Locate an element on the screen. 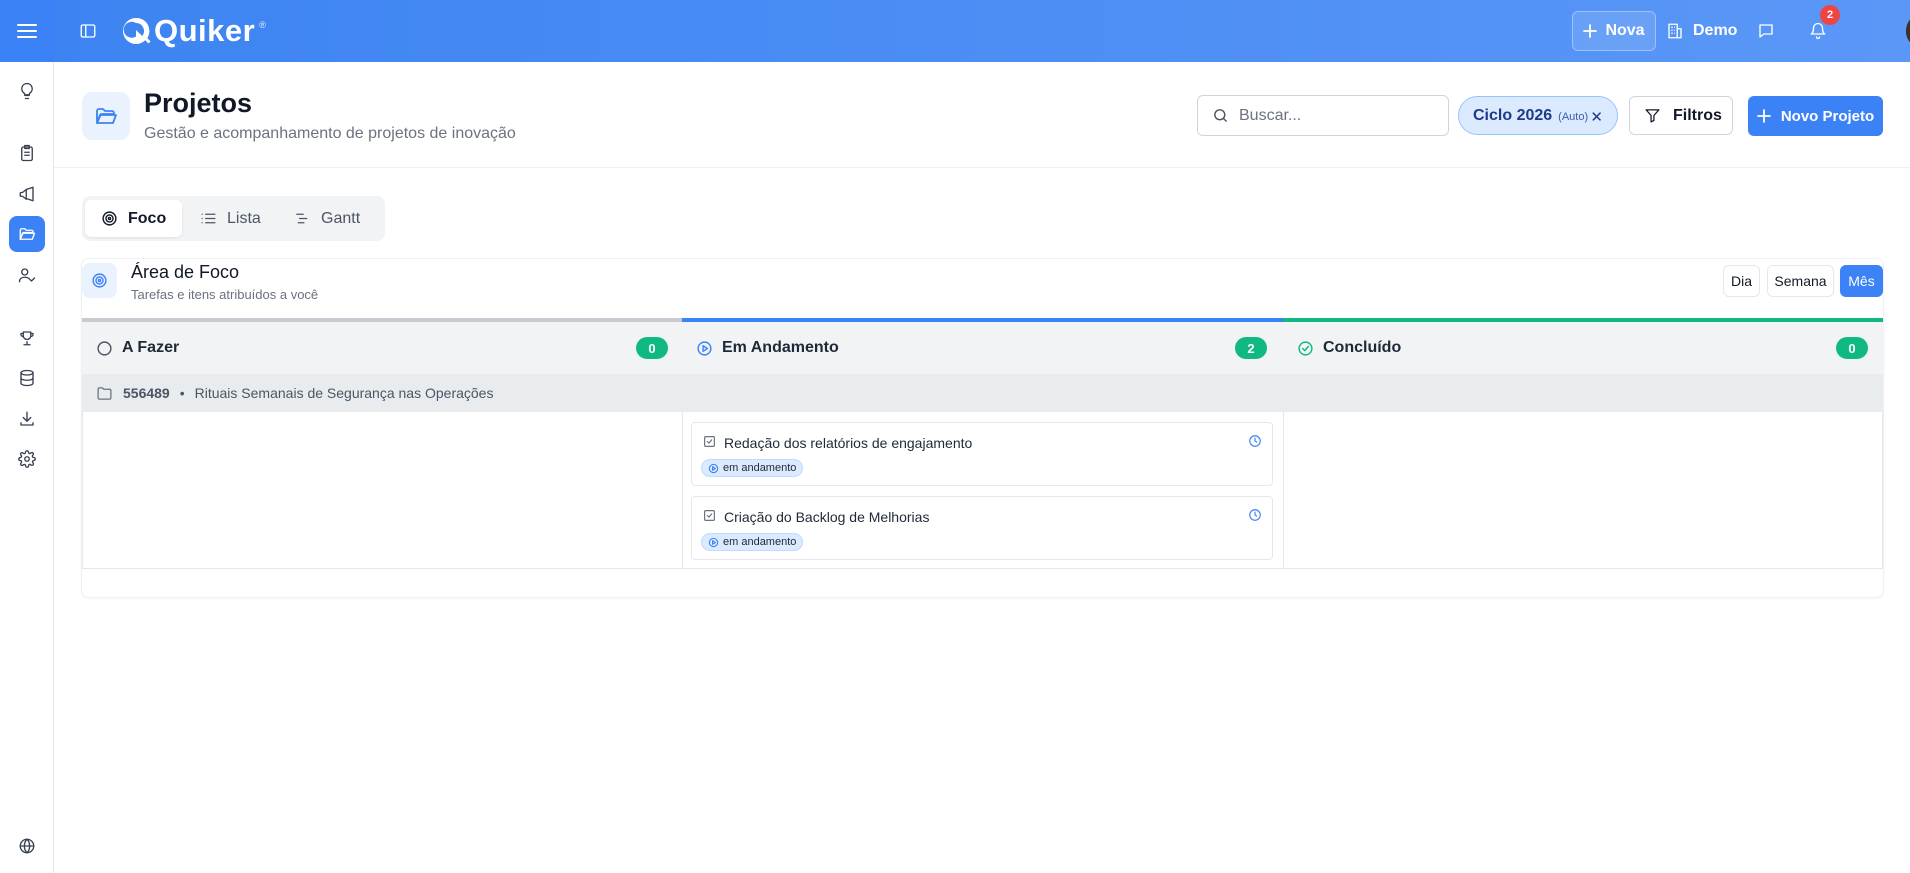 This screenshot has width=1910, height=873. circle-icon is located at coordinates (104, 348).